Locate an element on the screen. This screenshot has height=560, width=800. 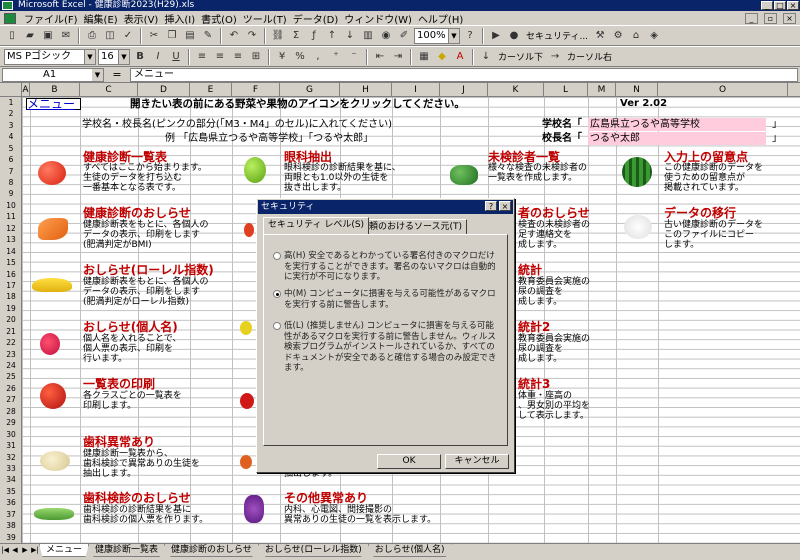
row-header: 7 is located at coordinates (11, 171).